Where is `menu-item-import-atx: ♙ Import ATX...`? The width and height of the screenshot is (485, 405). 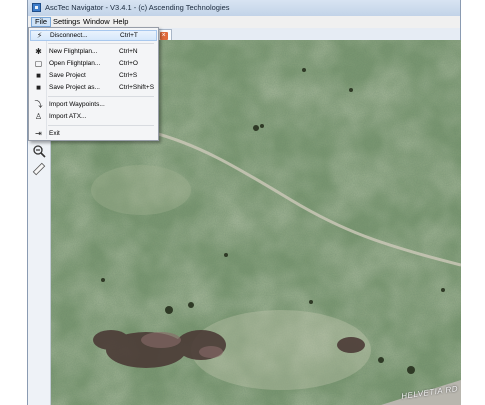 menu-item-import-atx: ♙ Import ATX... is located at coordinates (93, 116).